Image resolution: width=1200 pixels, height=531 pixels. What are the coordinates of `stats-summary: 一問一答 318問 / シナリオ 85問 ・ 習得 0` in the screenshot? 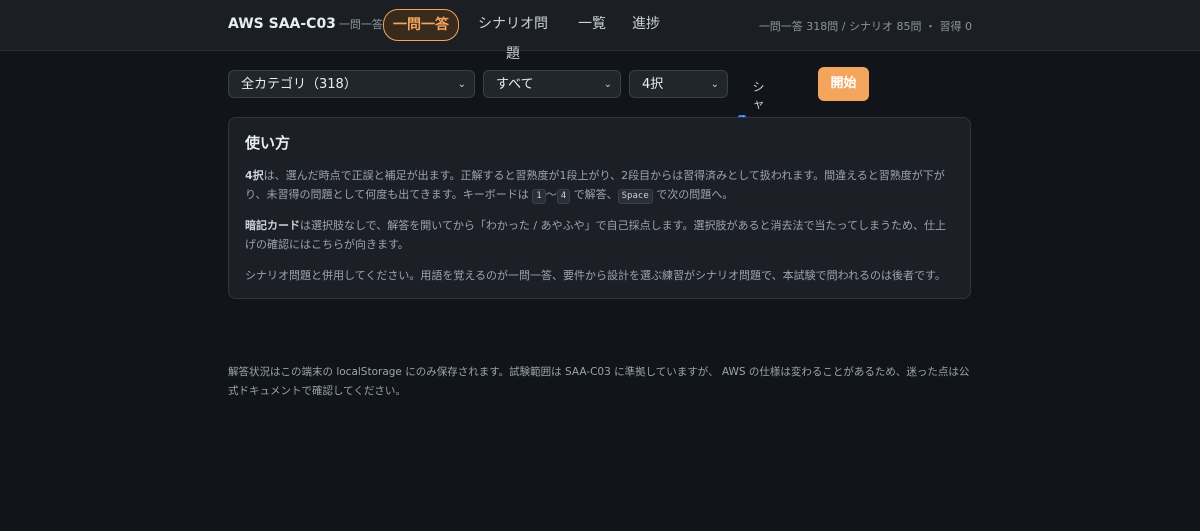 It's located at (865, 26).